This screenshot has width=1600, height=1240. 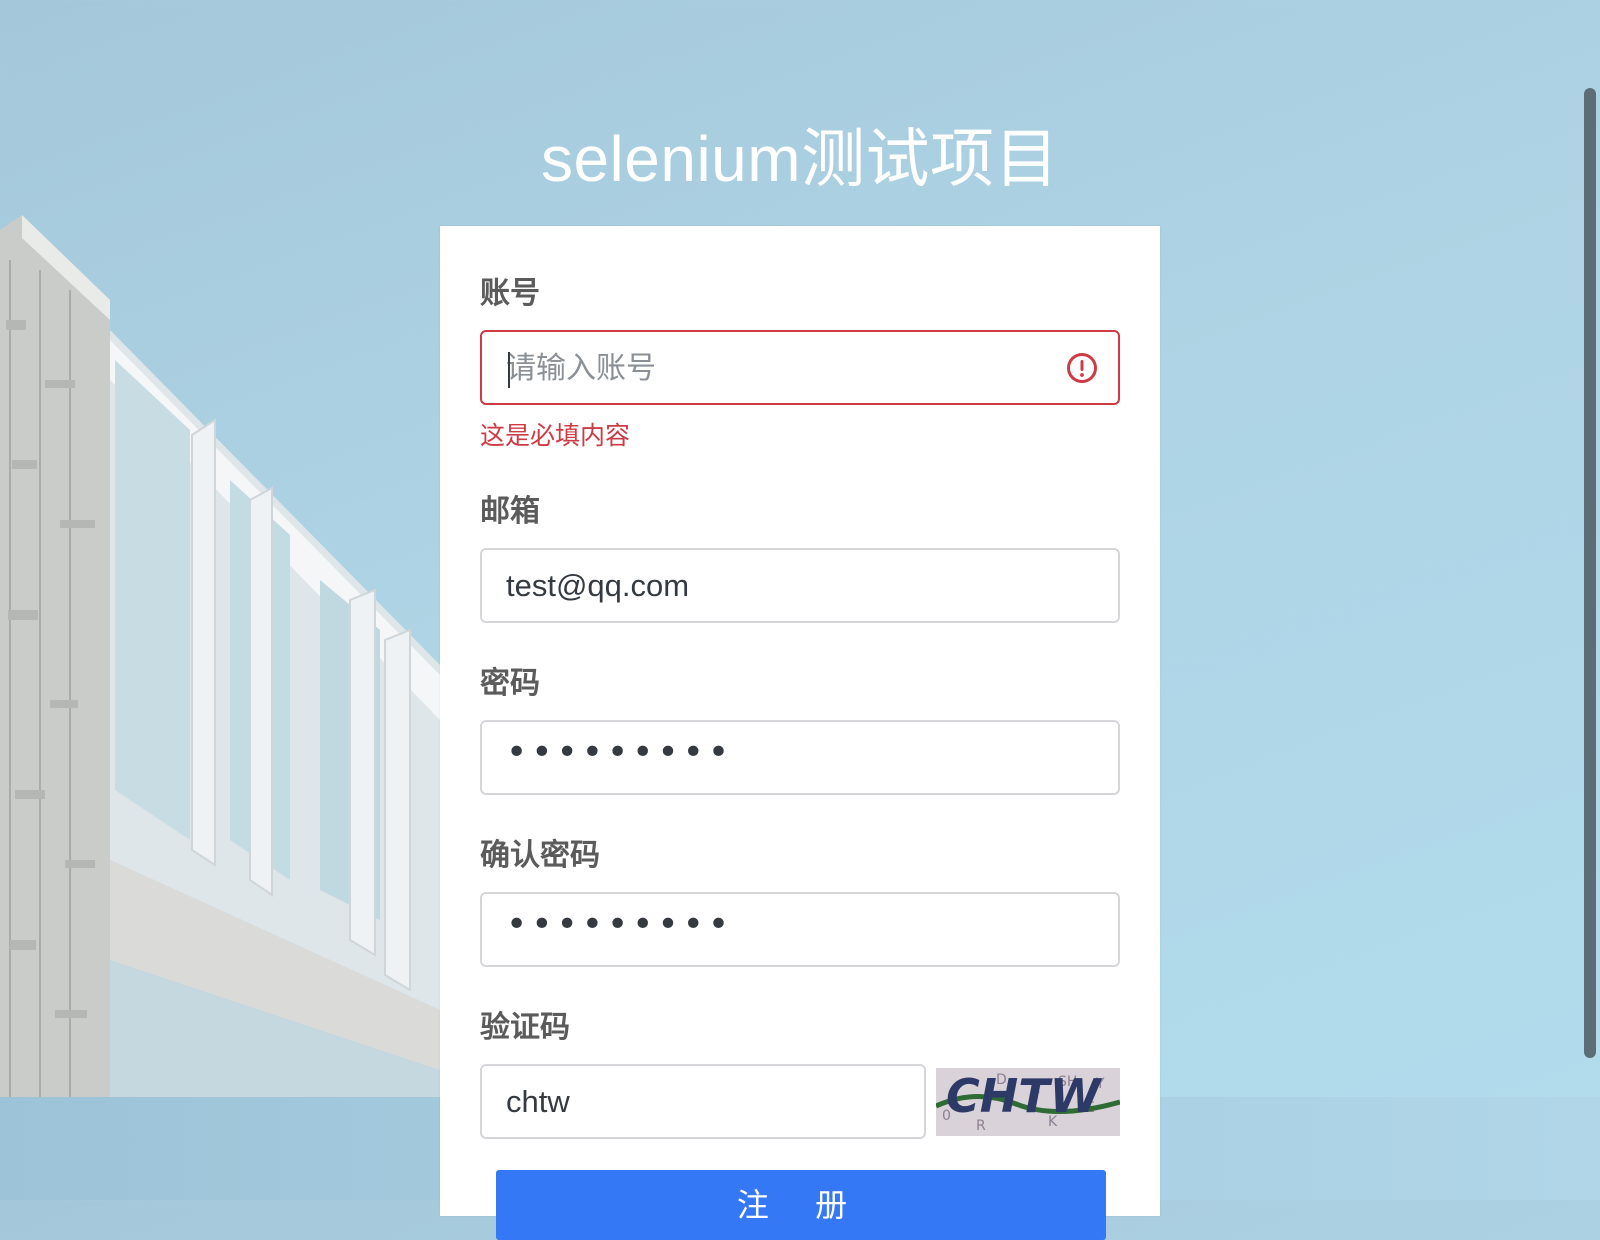 I want to click on captcha-image: 0DR TSHK EY CHTW, so click(x=1028, y=1102).